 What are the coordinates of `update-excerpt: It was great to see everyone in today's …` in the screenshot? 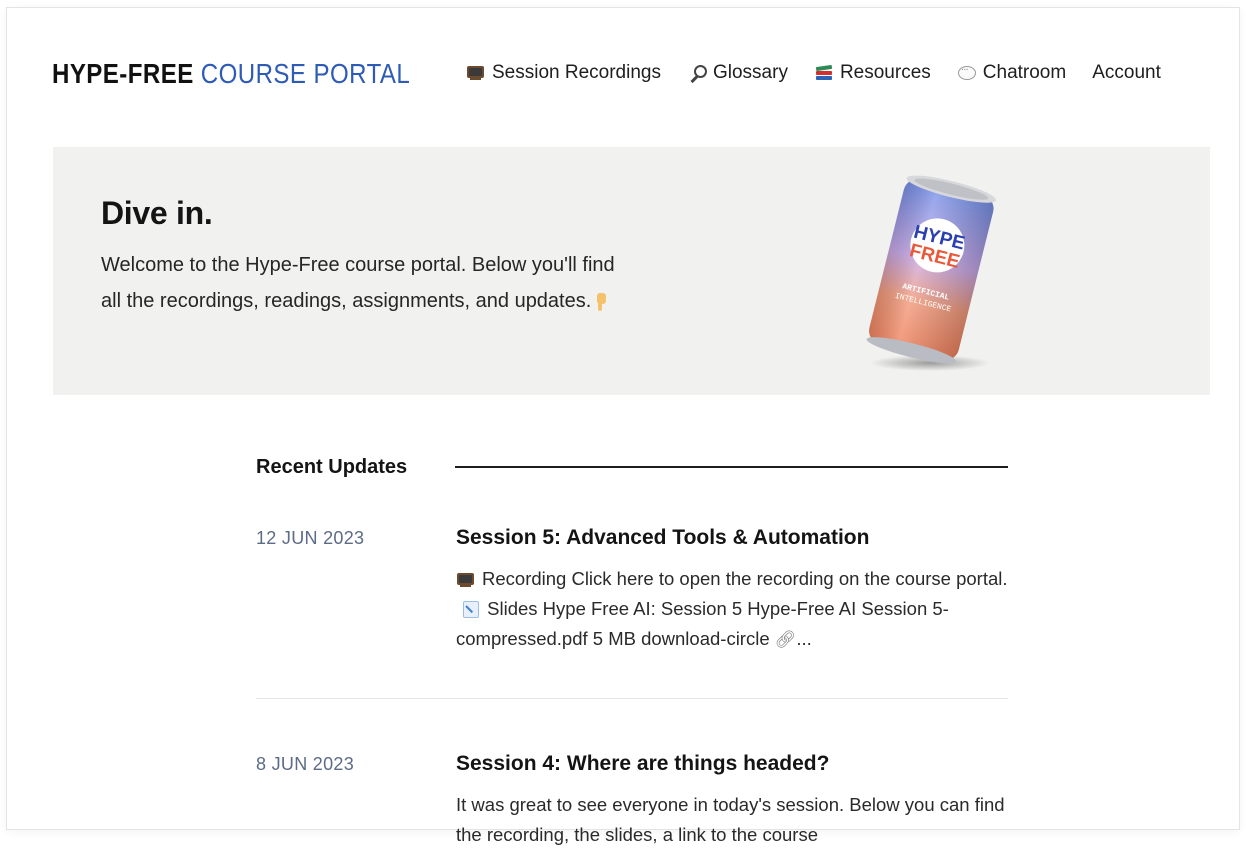 It's located at (730, 819).